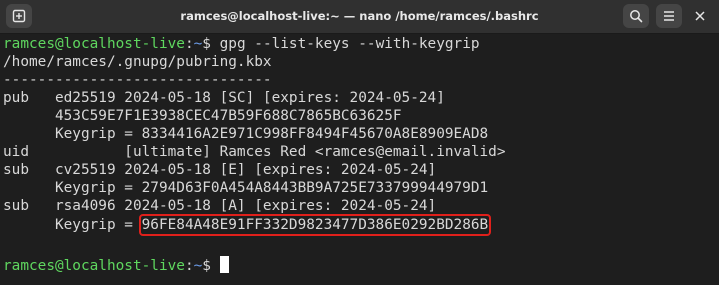 Image resolution: width=719 pixels, height=285 pixels. What do you see at coordinates (202, 116) in the screenshot?
I see `output-line: 453C59E7F1E3938CEC47B59F688C7865BC63625F` at bounding box center [202, 116].